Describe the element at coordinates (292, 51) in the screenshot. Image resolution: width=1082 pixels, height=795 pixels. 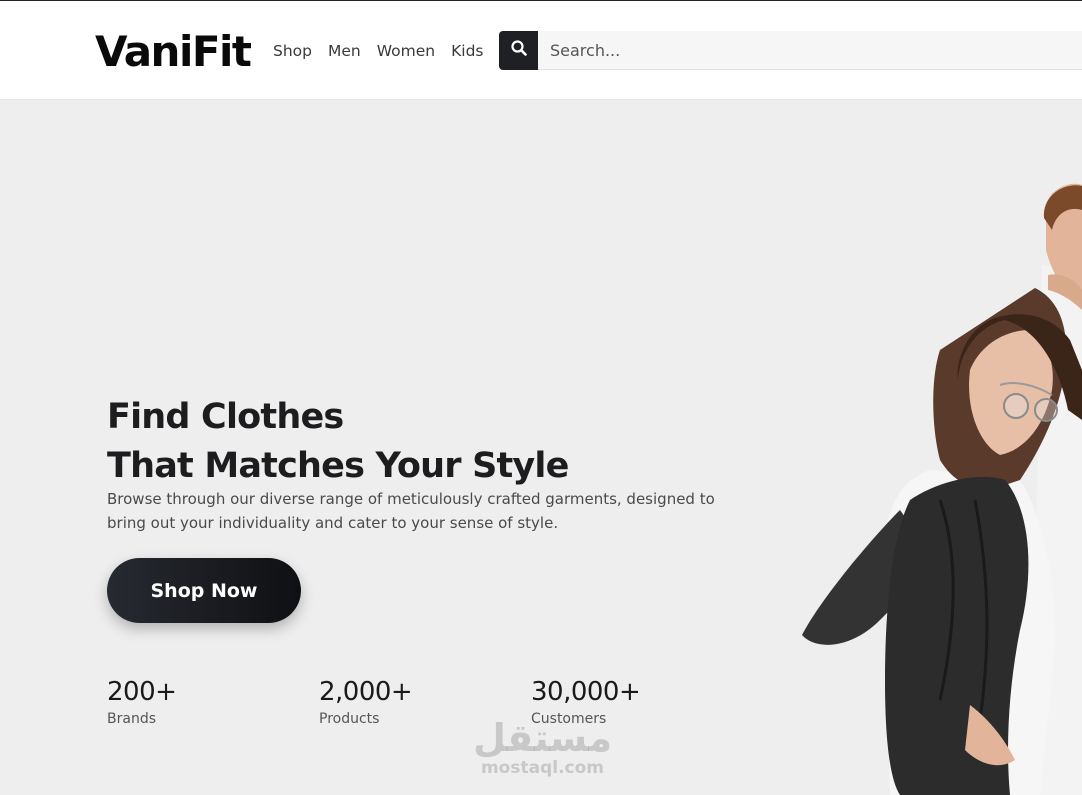
I see `nav-item-shop: Shop` at that location.